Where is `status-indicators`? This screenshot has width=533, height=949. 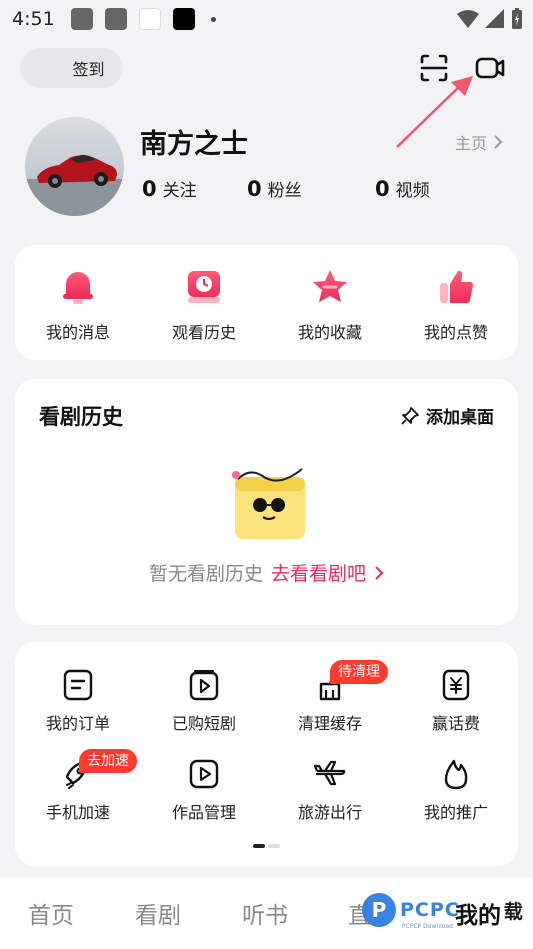
status-indicators is located at coordinates (490, 19).